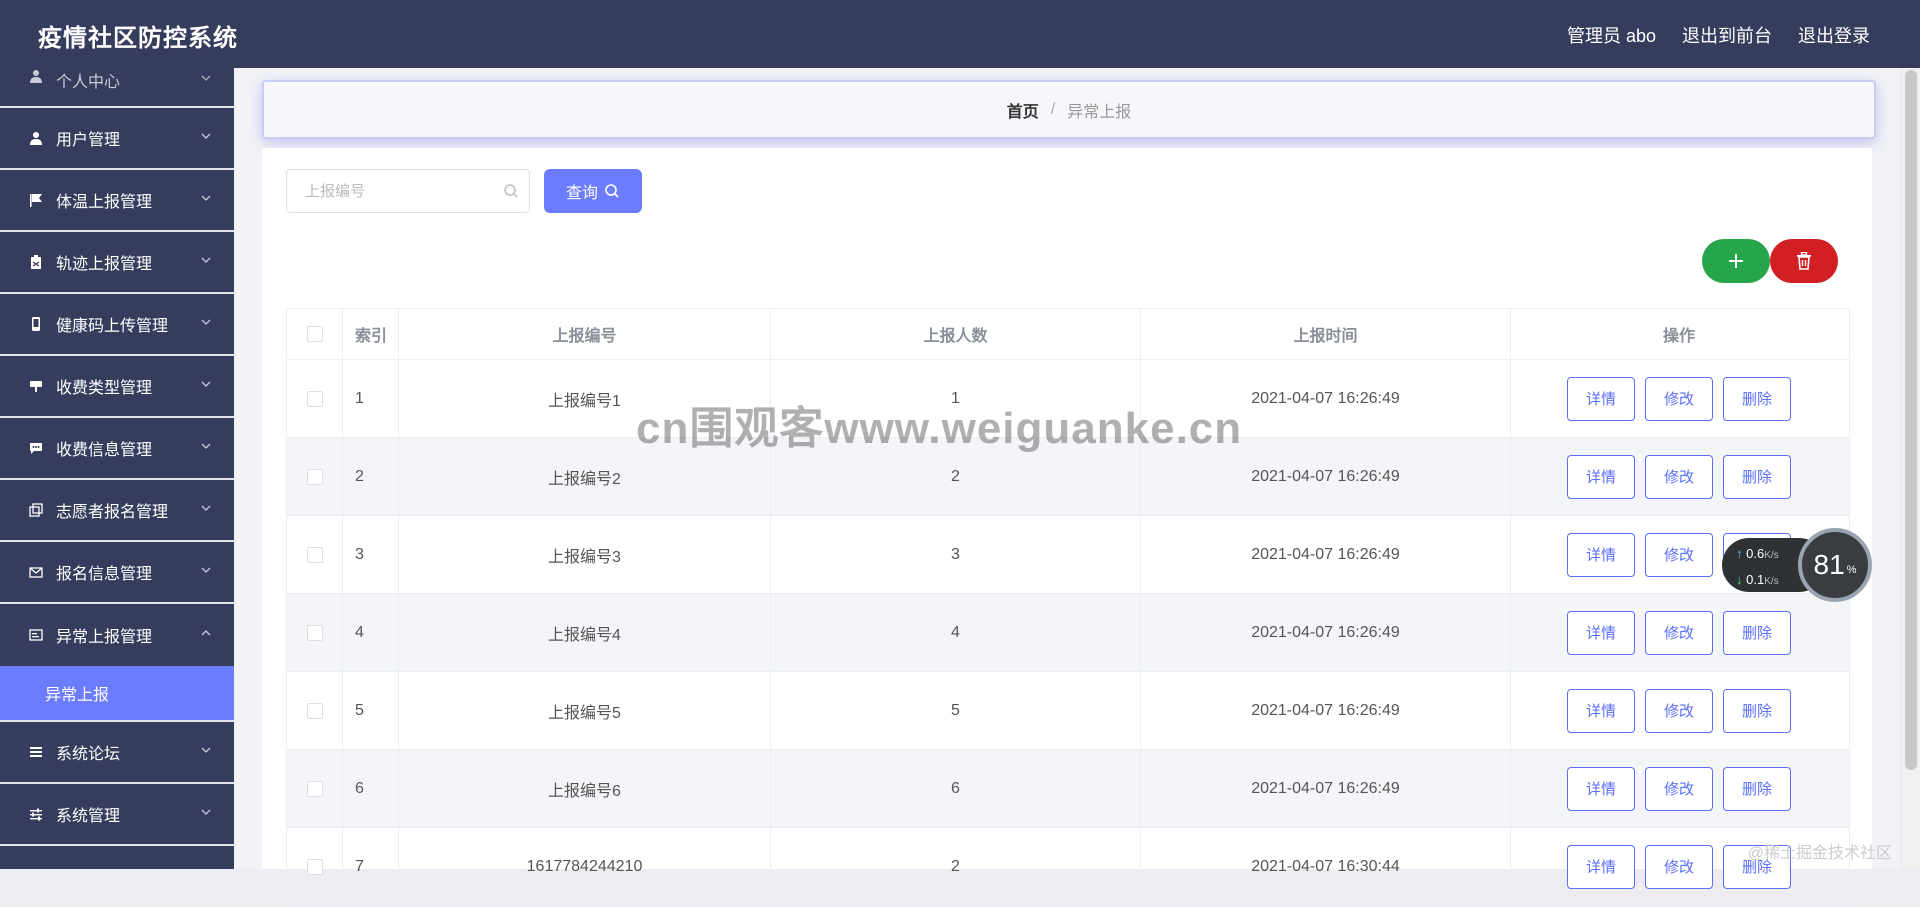  I want to click on table-row: 6 上报编号6 6 2021-04-07 16:26:49 详情 修改 删除, so click(1068, 789).